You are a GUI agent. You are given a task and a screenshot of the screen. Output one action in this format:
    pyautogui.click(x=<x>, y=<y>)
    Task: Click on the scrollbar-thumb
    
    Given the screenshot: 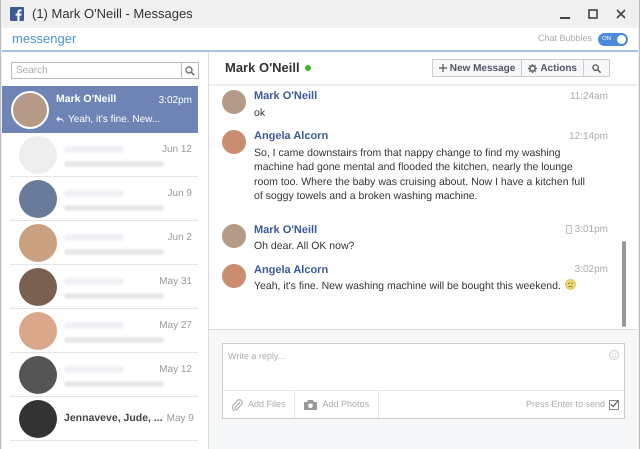 What is the action you would take?
    pyautogui.click(x=624, y=284)
    